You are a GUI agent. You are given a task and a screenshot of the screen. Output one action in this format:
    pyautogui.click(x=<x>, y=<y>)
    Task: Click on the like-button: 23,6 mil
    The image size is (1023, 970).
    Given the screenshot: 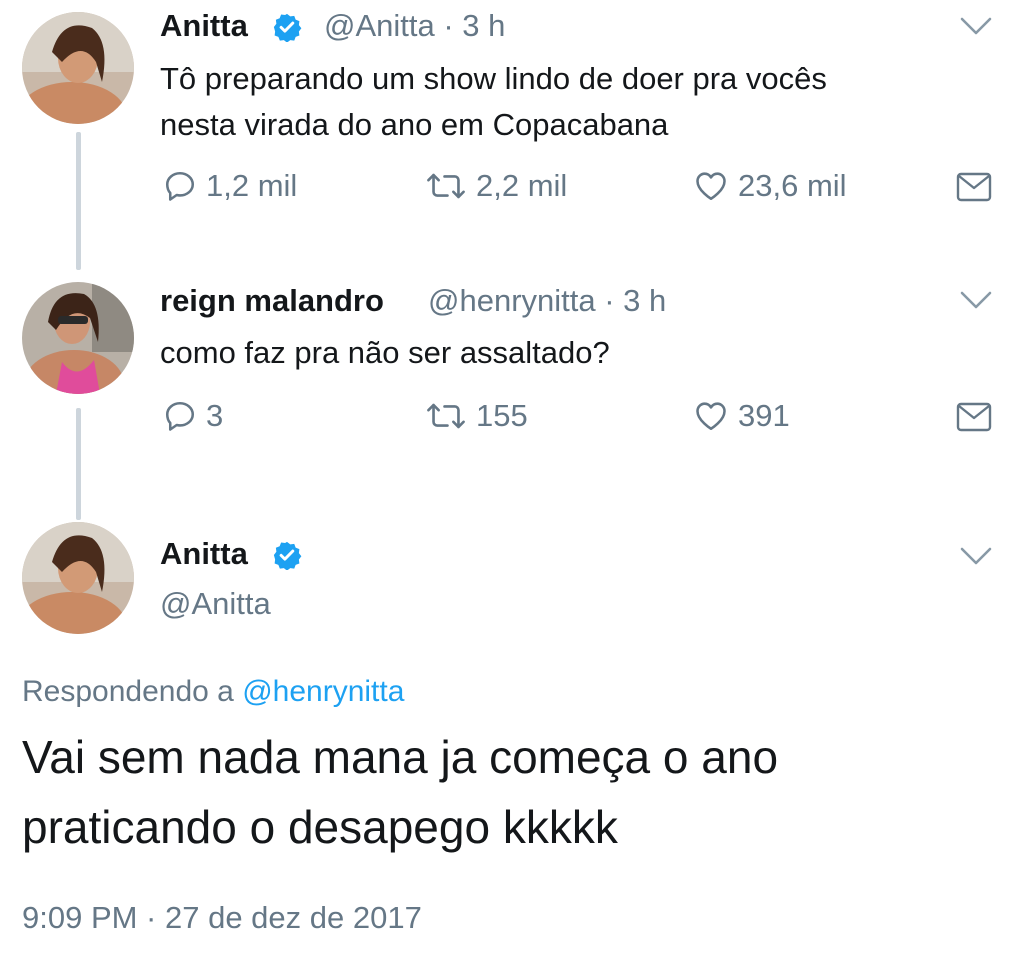 What is the action you would take?
    pyautogui.click(x=769, y=186)
    